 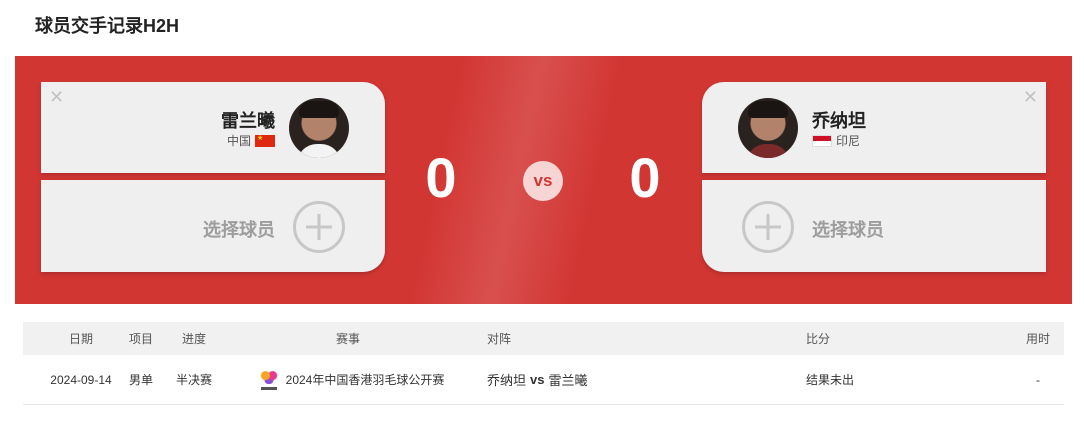 I want to click on left-add-player-plus-icon, so click(x=319, y=227).